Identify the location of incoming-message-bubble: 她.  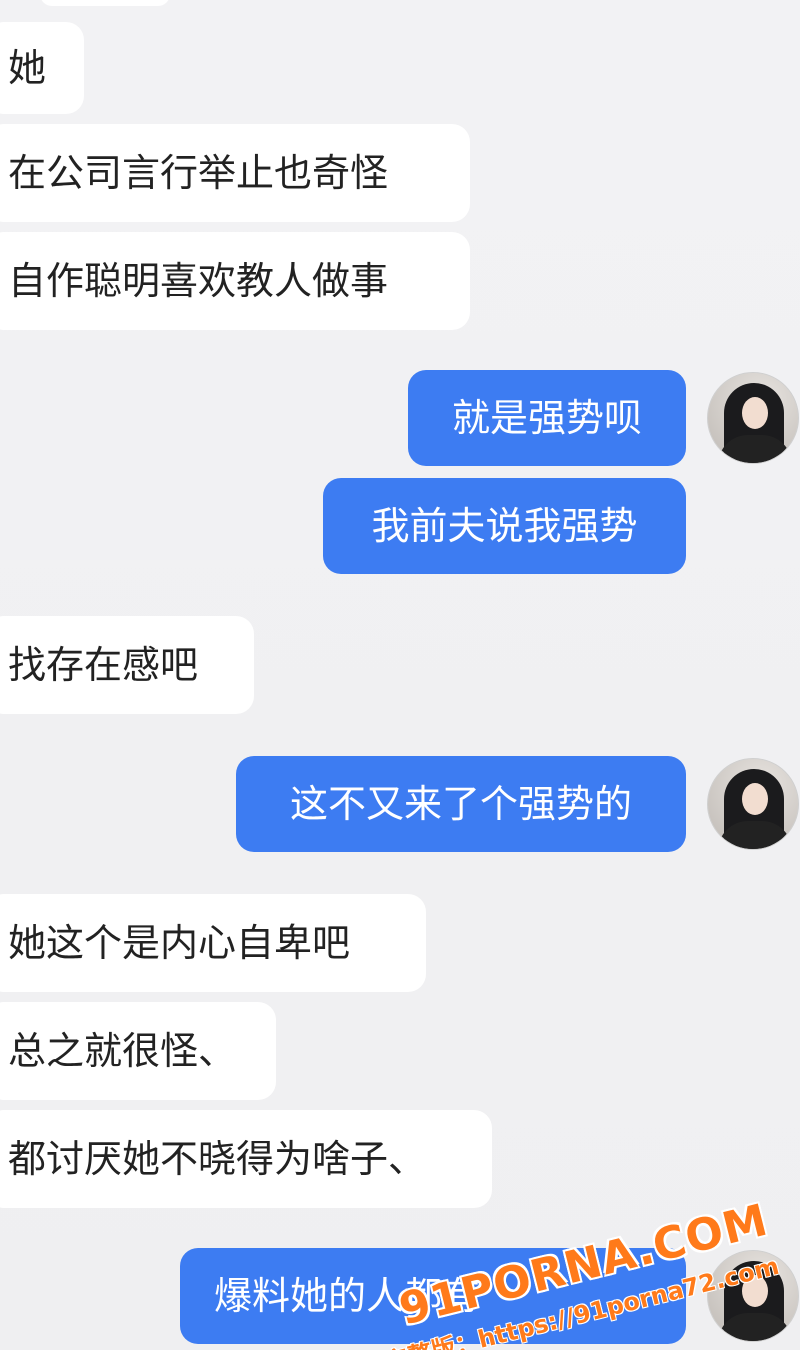
(42, 68).